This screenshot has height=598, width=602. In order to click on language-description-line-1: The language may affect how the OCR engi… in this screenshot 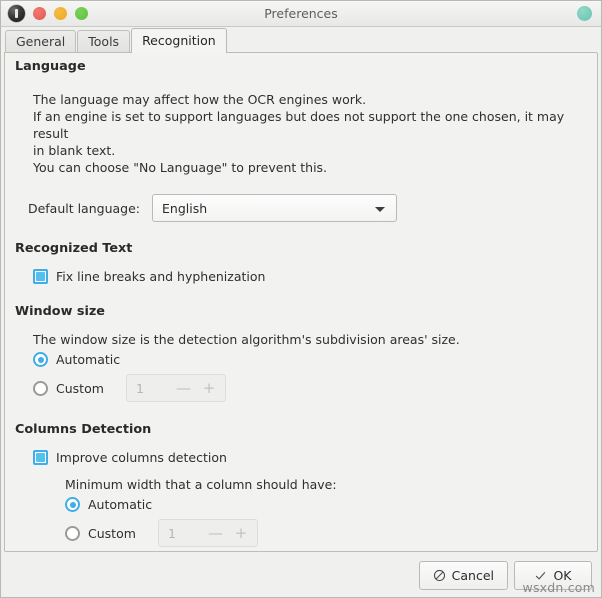, I will do `click(200, 99)`.